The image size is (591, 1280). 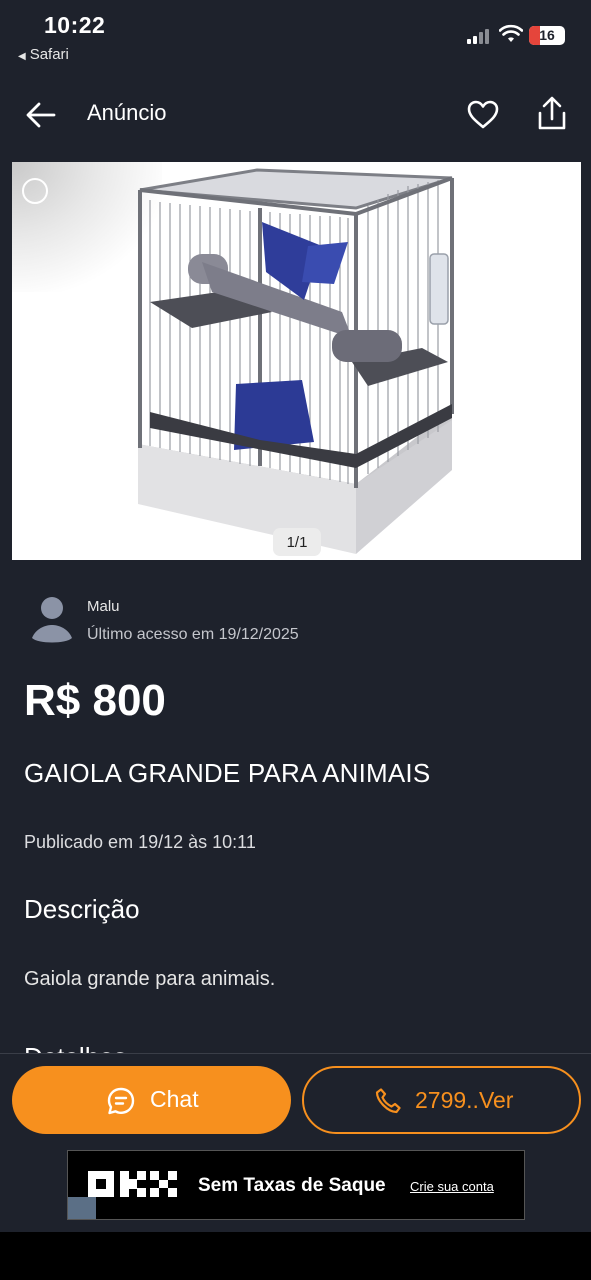 I want to click on select-photo-circle, so click(x=35, y=191).